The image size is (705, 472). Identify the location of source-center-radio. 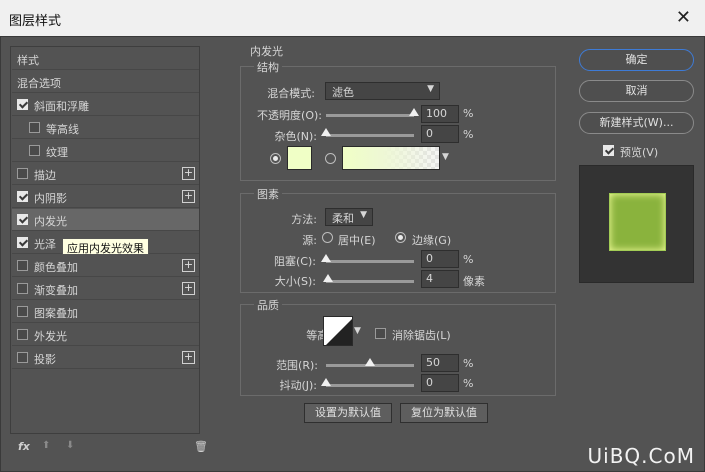
(327, 237).